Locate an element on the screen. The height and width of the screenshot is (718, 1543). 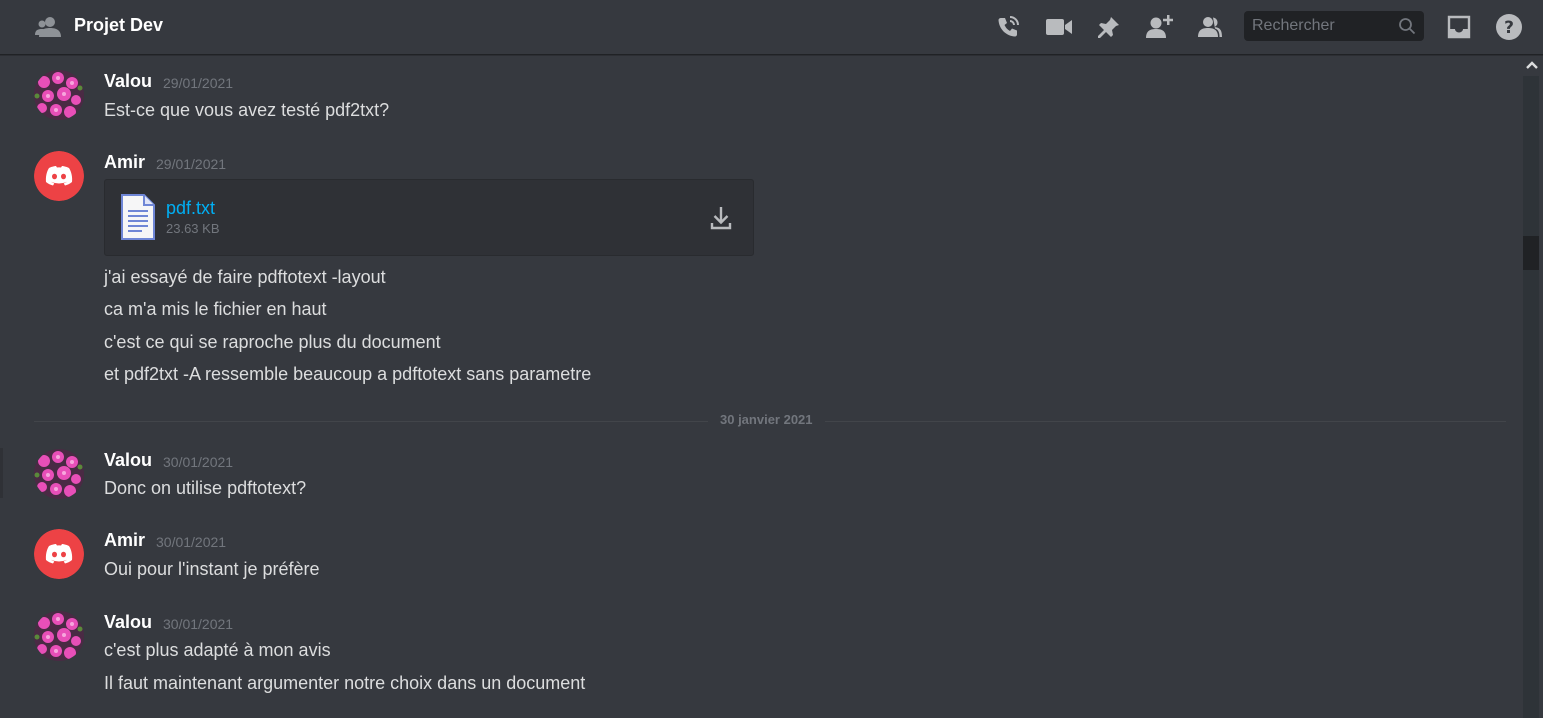
file-name-link: pdf.txt is located at coordinates (190, 208).